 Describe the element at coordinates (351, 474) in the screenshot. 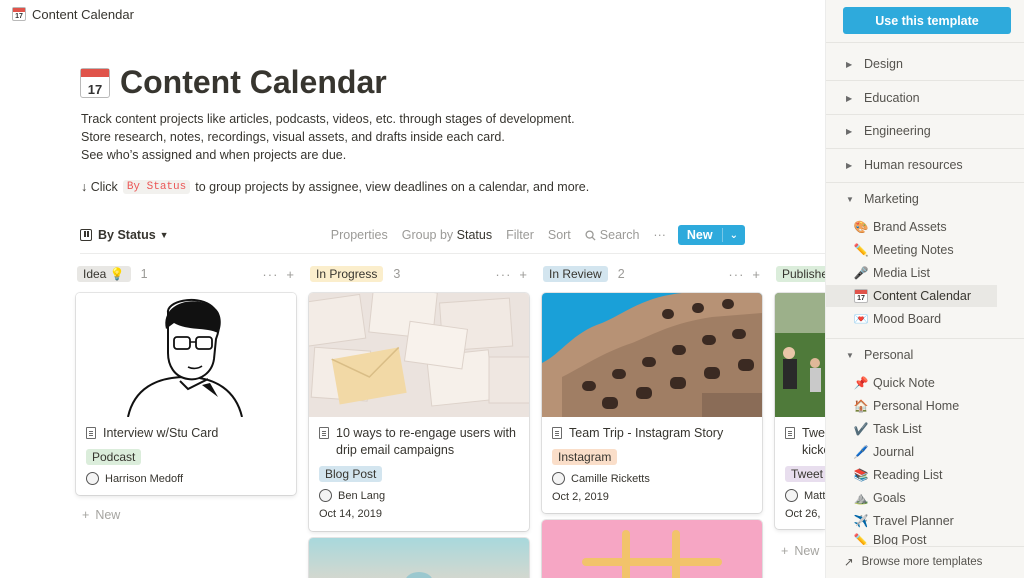

I see `type-tag: Blog Post` at that location.